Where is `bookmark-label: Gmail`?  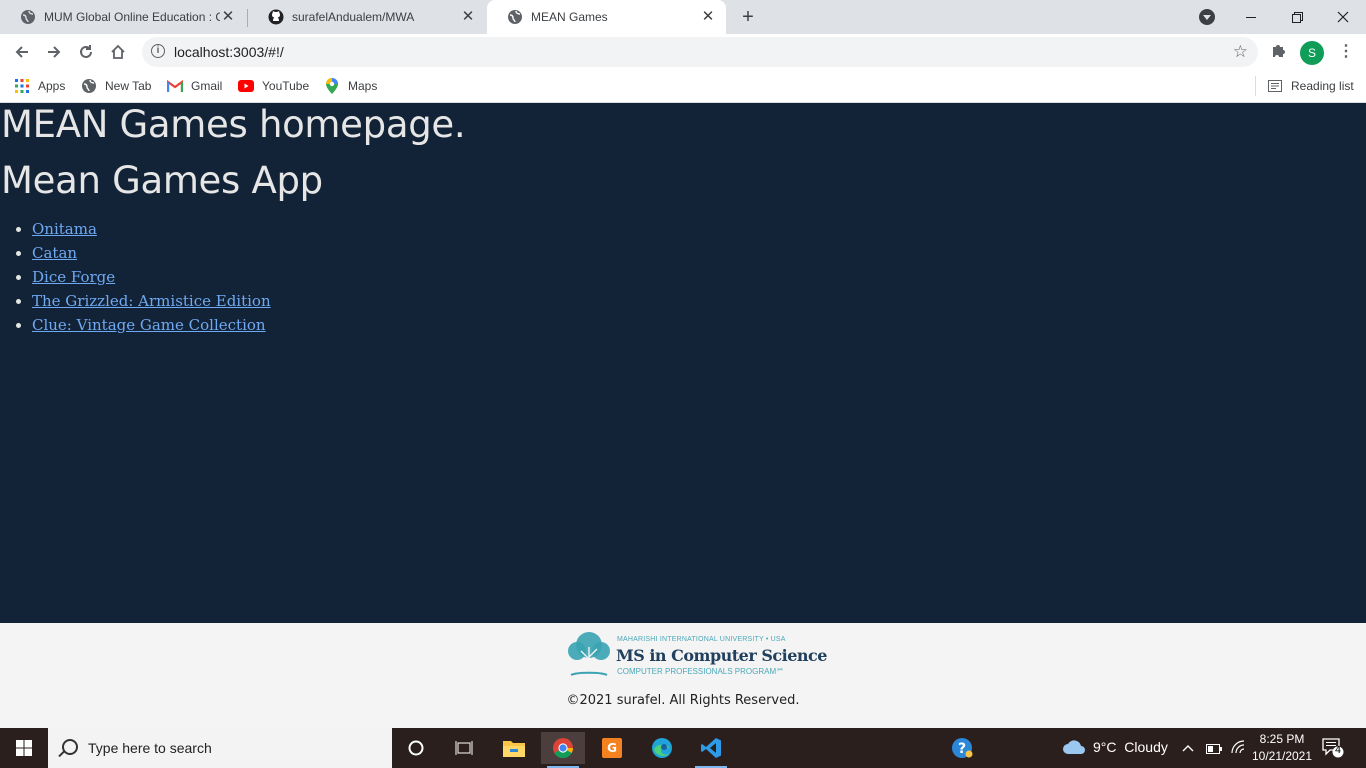 bookmark-label: Gmail is located at coordinates (207, 86).